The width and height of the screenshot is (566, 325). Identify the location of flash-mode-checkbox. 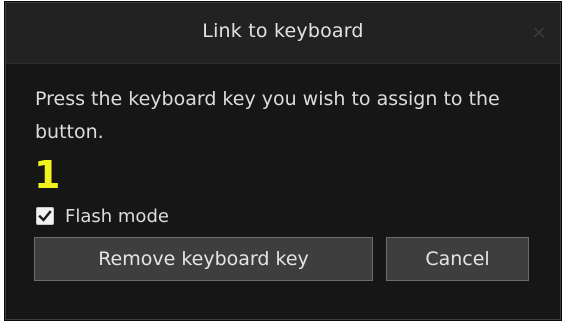
(45, 216).